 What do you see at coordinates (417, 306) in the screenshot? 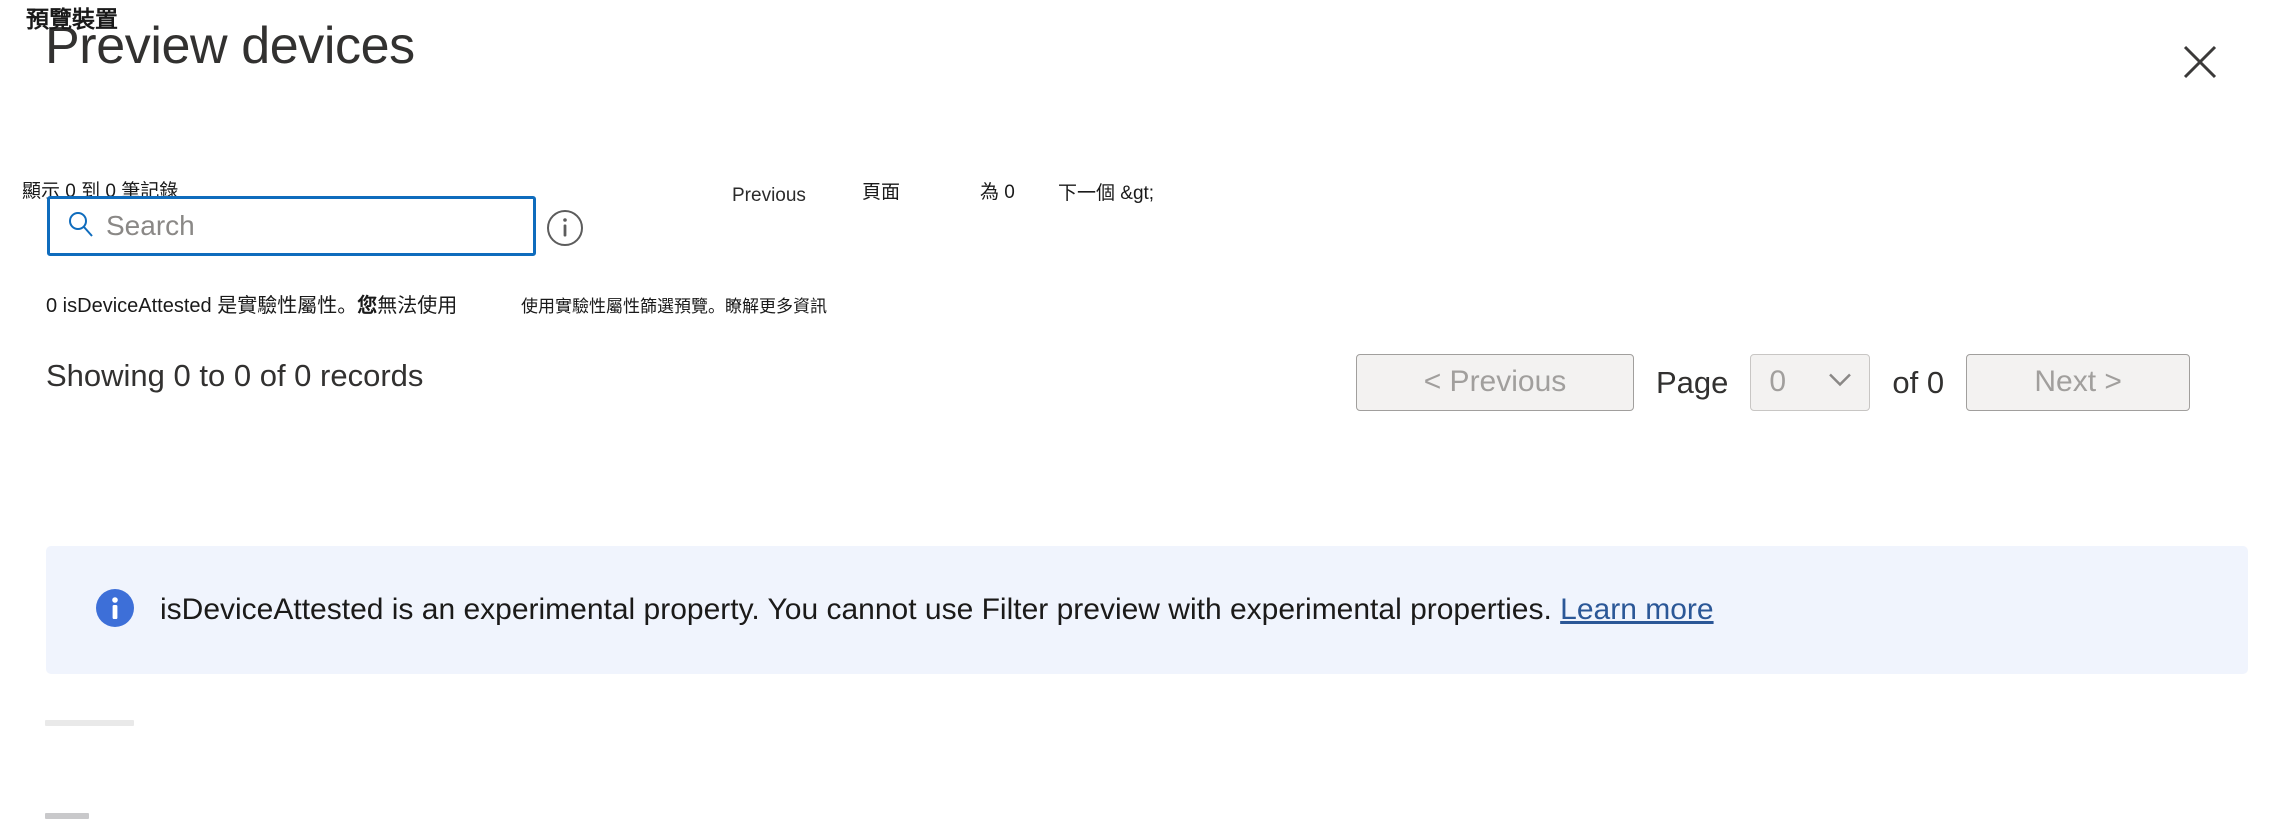
I see `overlay-experimental-tail: 無法使用` at bounding box center [417, 306].